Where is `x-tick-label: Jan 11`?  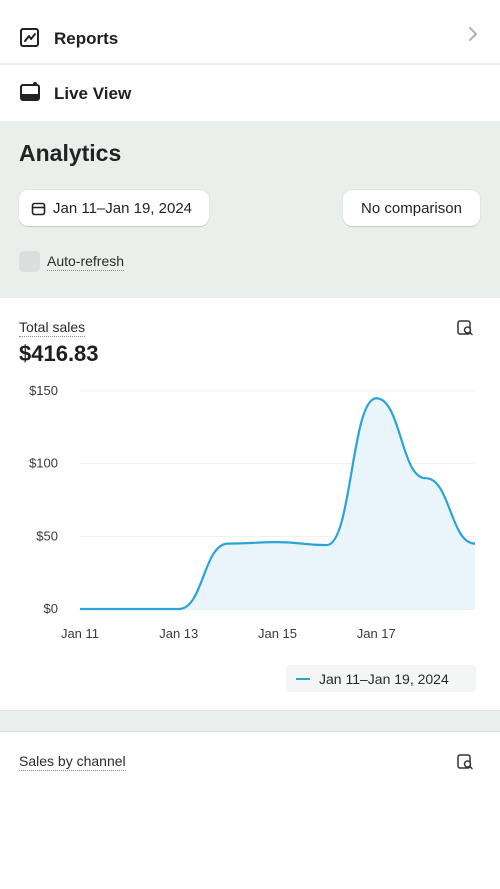 x-tick-label: Jan 11 is located at coordinates (80, 633).